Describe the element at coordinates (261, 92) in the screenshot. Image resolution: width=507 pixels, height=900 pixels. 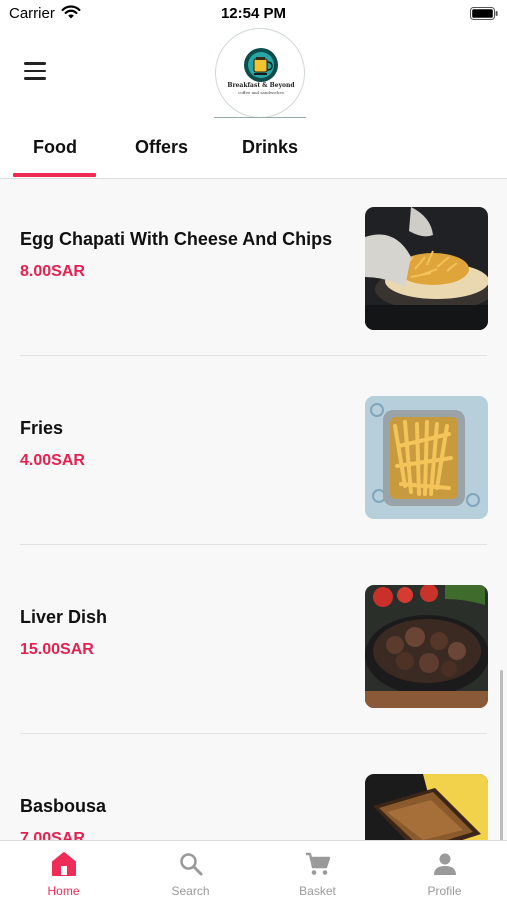
I see `logo-subtitle: coffee and sandwiches` at that location.